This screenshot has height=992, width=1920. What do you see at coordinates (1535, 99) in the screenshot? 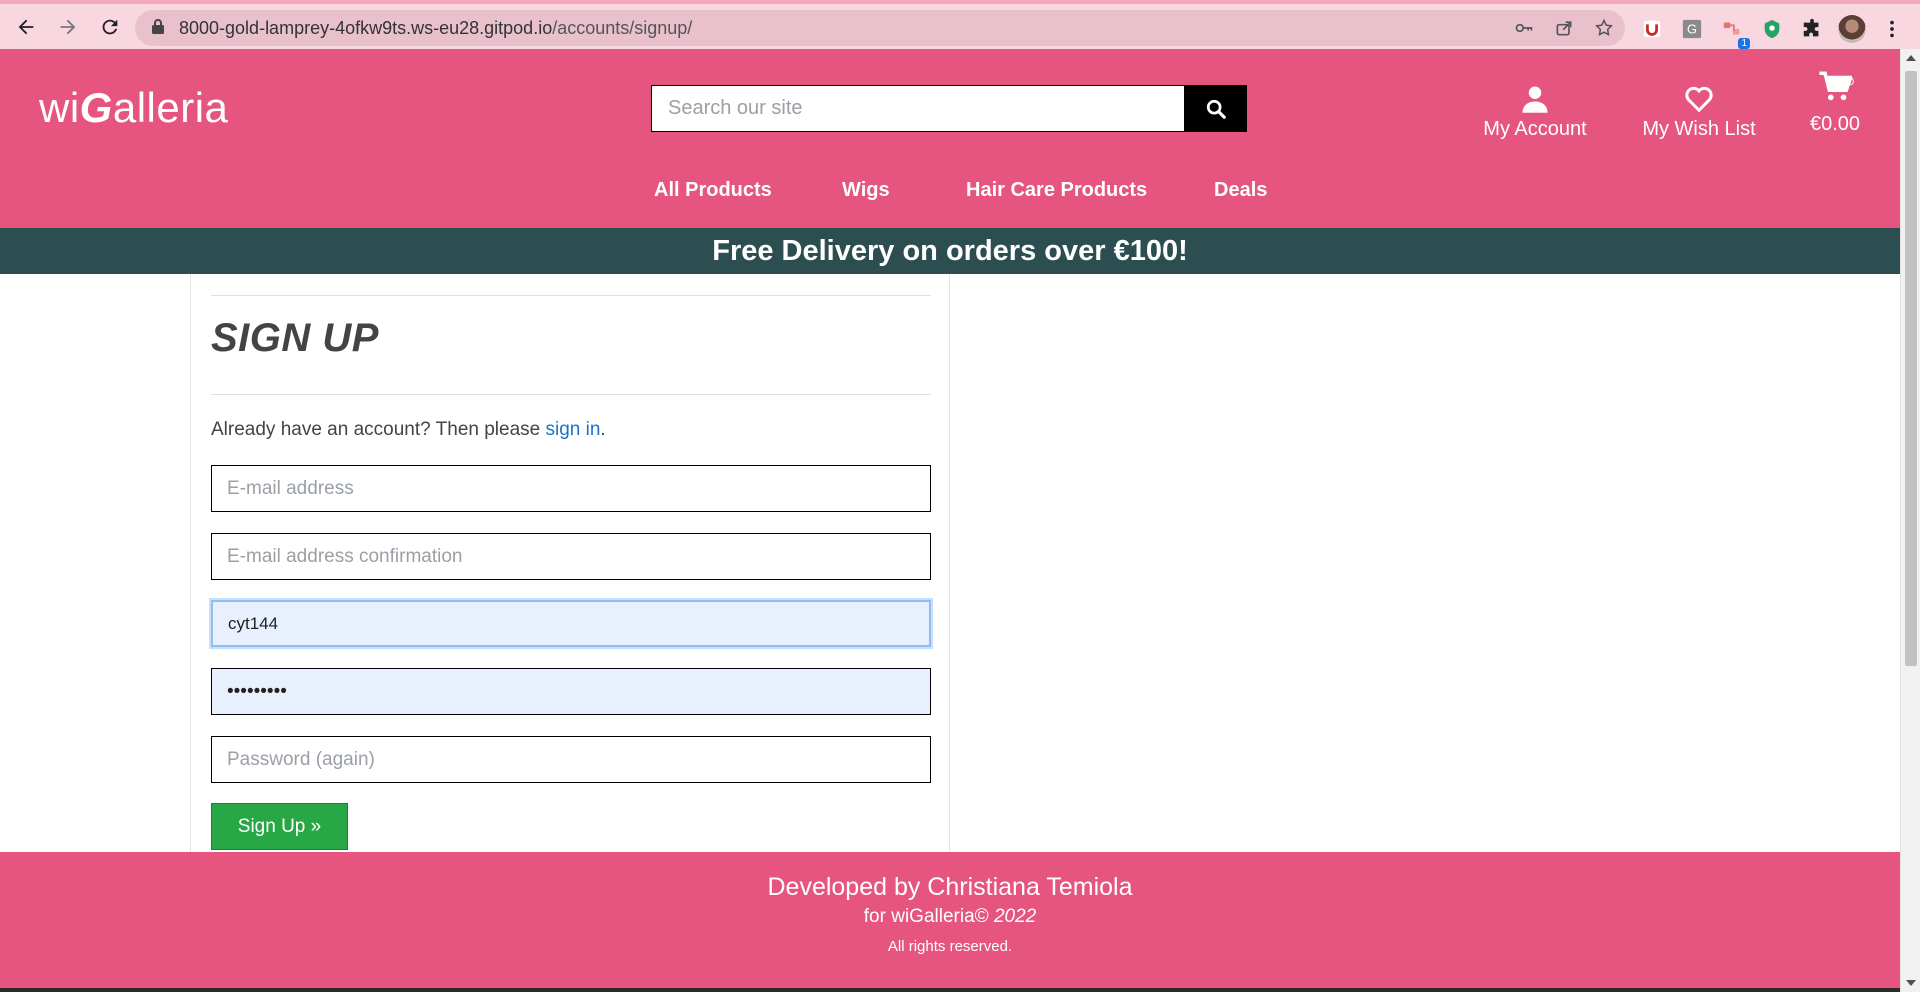
I see `user-icon` at bounding box center [1535, 99].